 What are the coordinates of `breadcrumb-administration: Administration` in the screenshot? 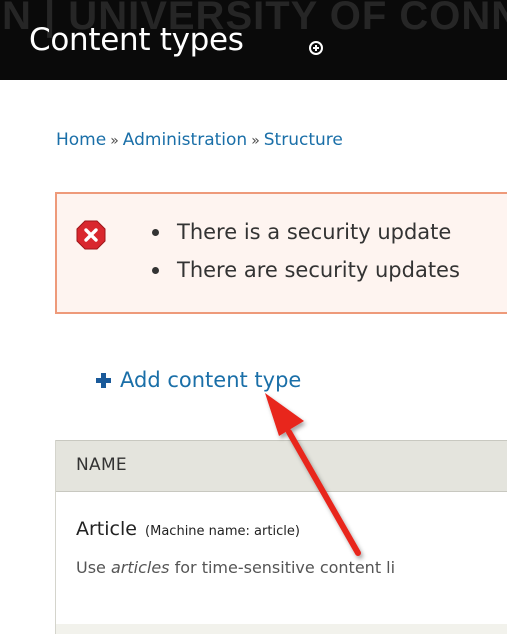 It's located at (185, 140).